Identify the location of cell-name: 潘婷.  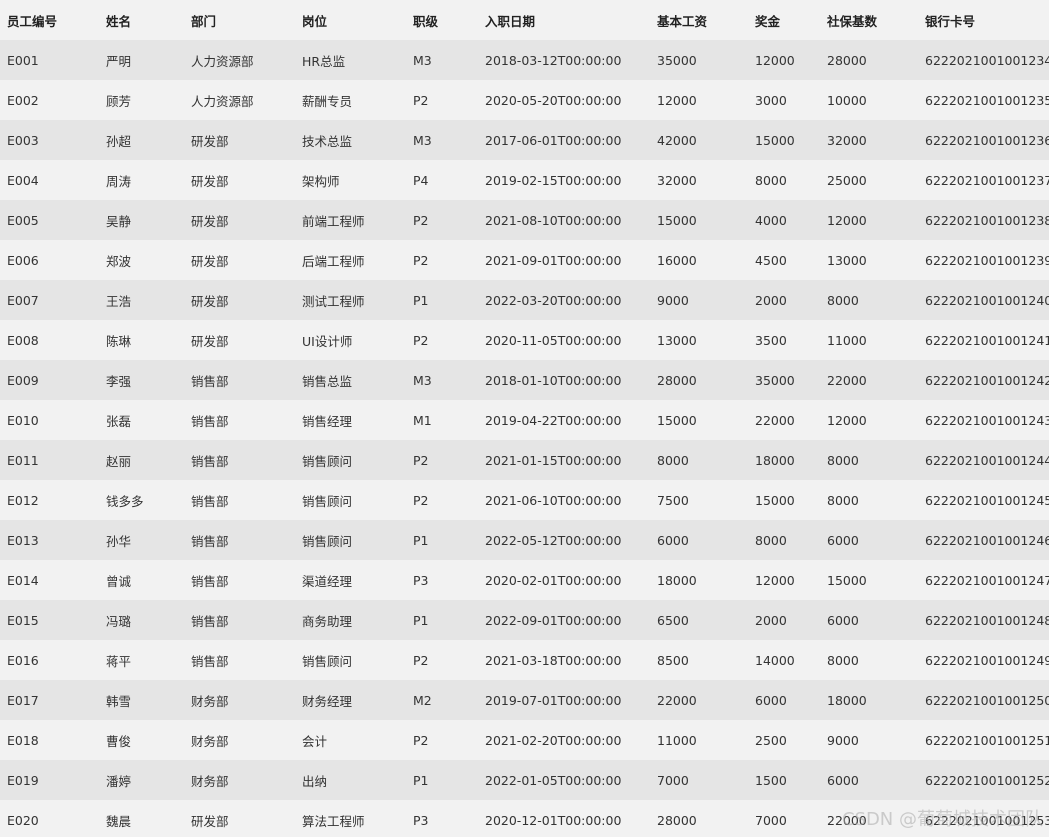
(119, 781).